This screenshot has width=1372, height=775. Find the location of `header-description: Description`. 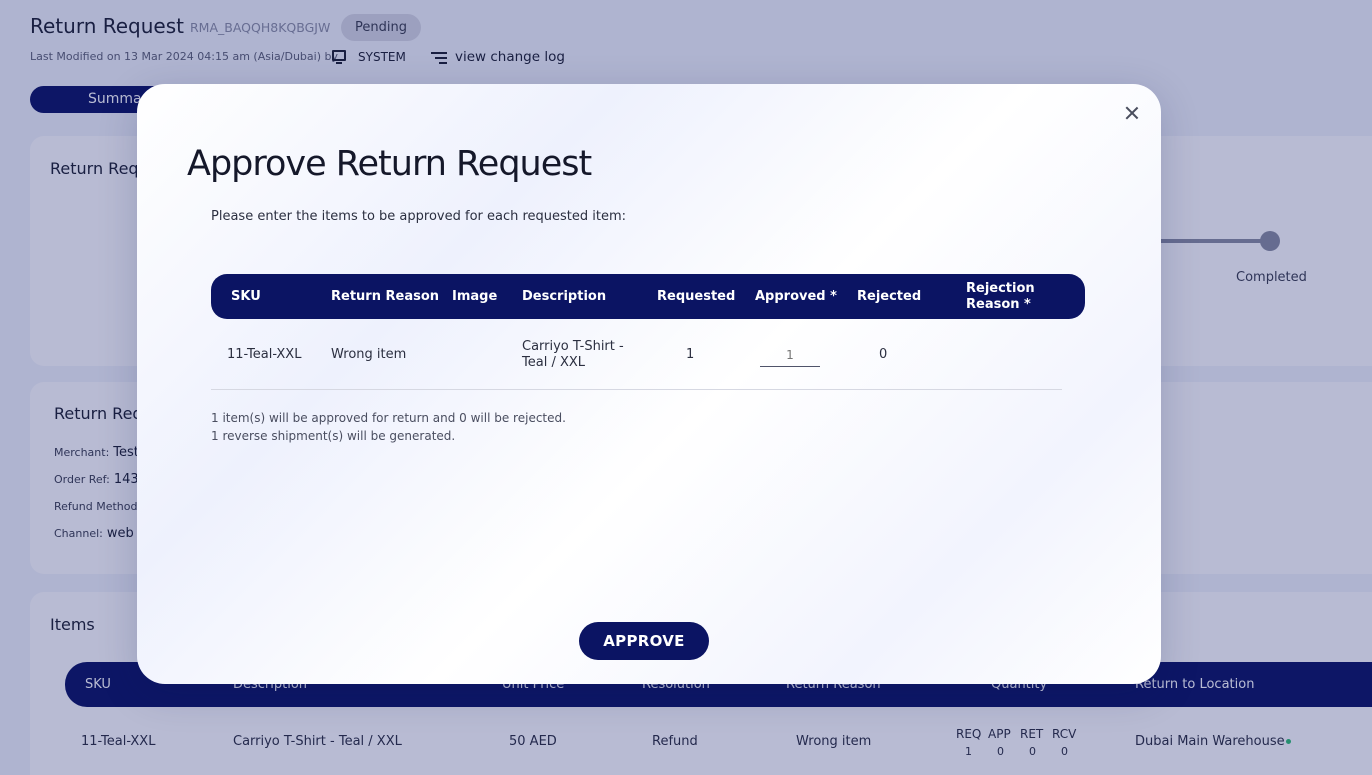

header-description: Description is located at coordinates (564, 296).